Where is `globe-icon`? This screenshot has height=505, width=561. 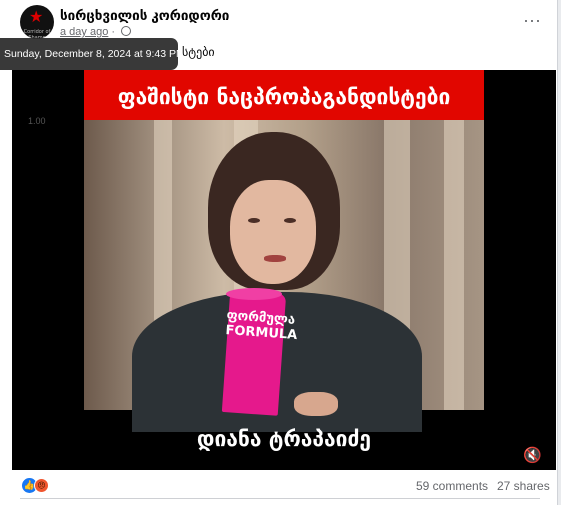 globe-icon is located at coordinates (126, 31).